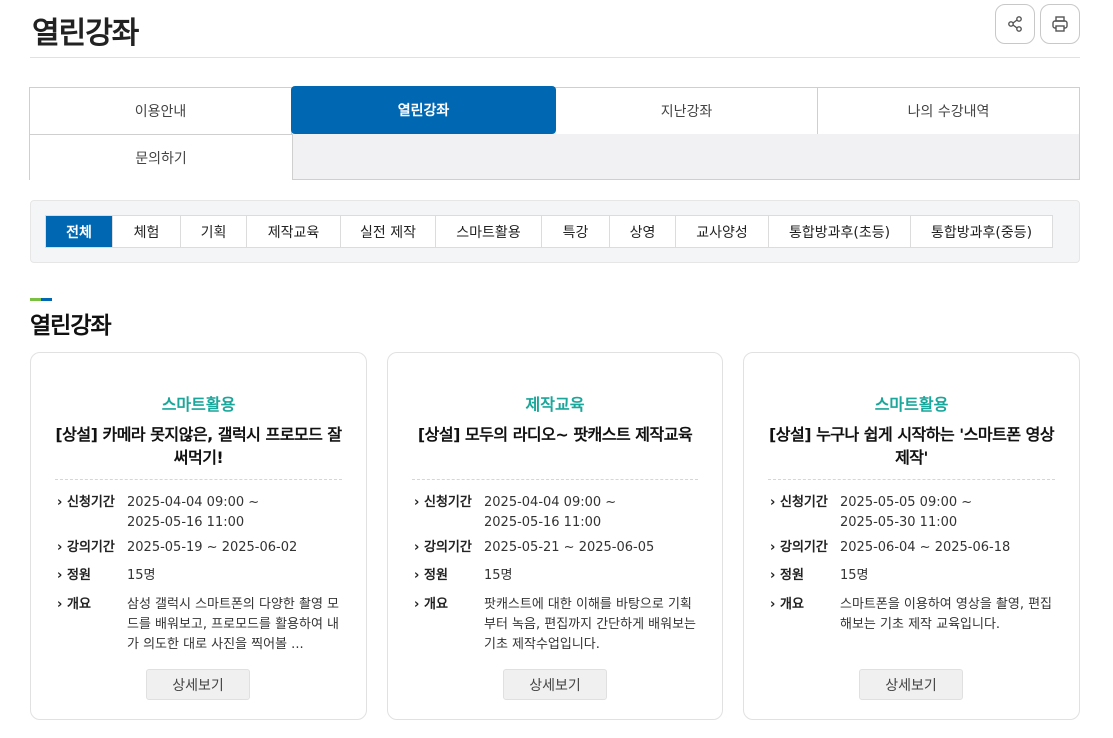  What do you see at coordinates (71, 326) in the screenshot?
I see `section-title: 열린강좌` at bounding box center [71, 326].